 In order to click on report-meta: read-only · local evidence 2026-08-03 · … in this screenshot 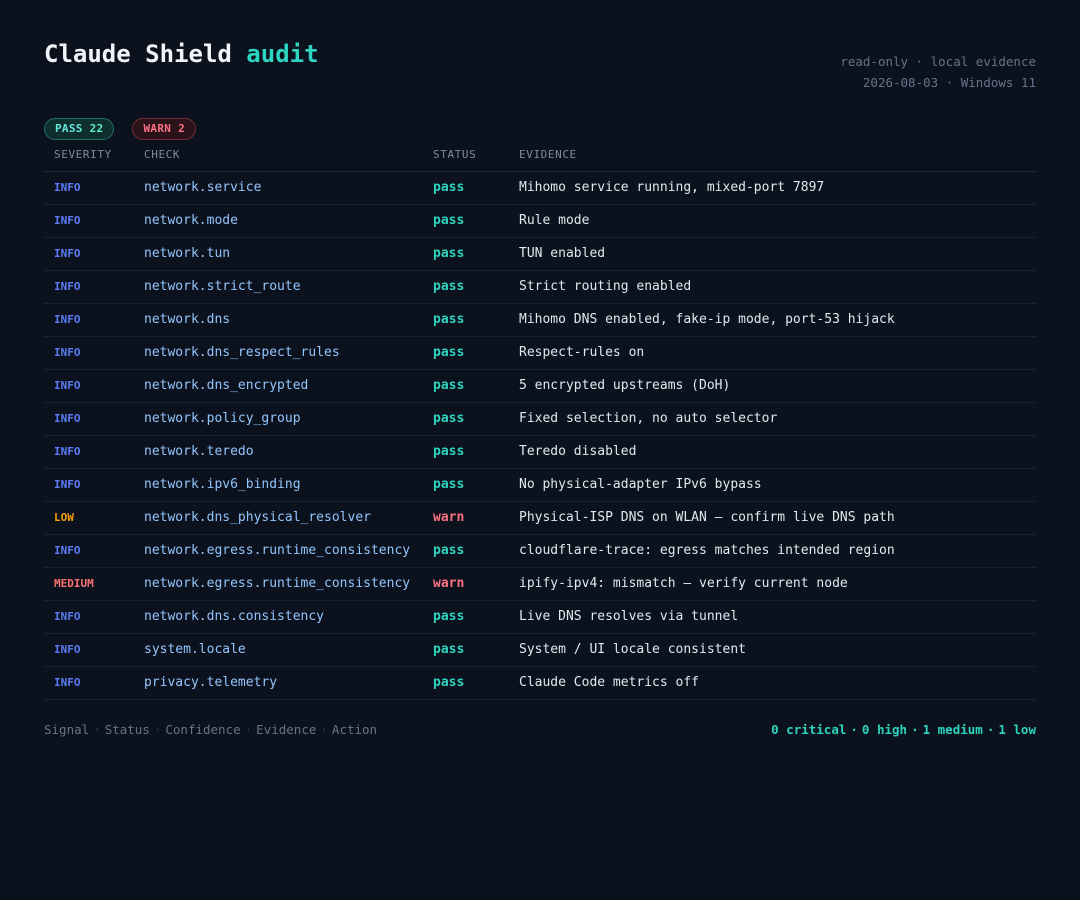, I will do `click(938, 72)`.